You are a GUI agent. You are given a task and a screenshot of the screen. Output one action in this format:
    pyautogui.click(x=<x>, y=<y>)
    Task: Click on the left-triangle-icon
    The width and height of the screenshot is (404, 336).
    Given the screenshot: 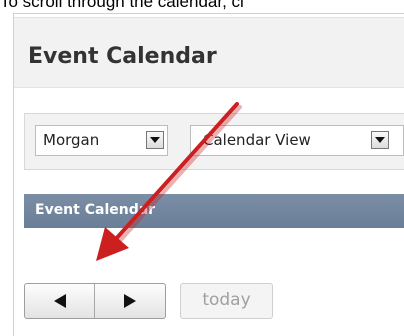 What is the action you would take?
    pyautogui.click(x=60, y=301)
    